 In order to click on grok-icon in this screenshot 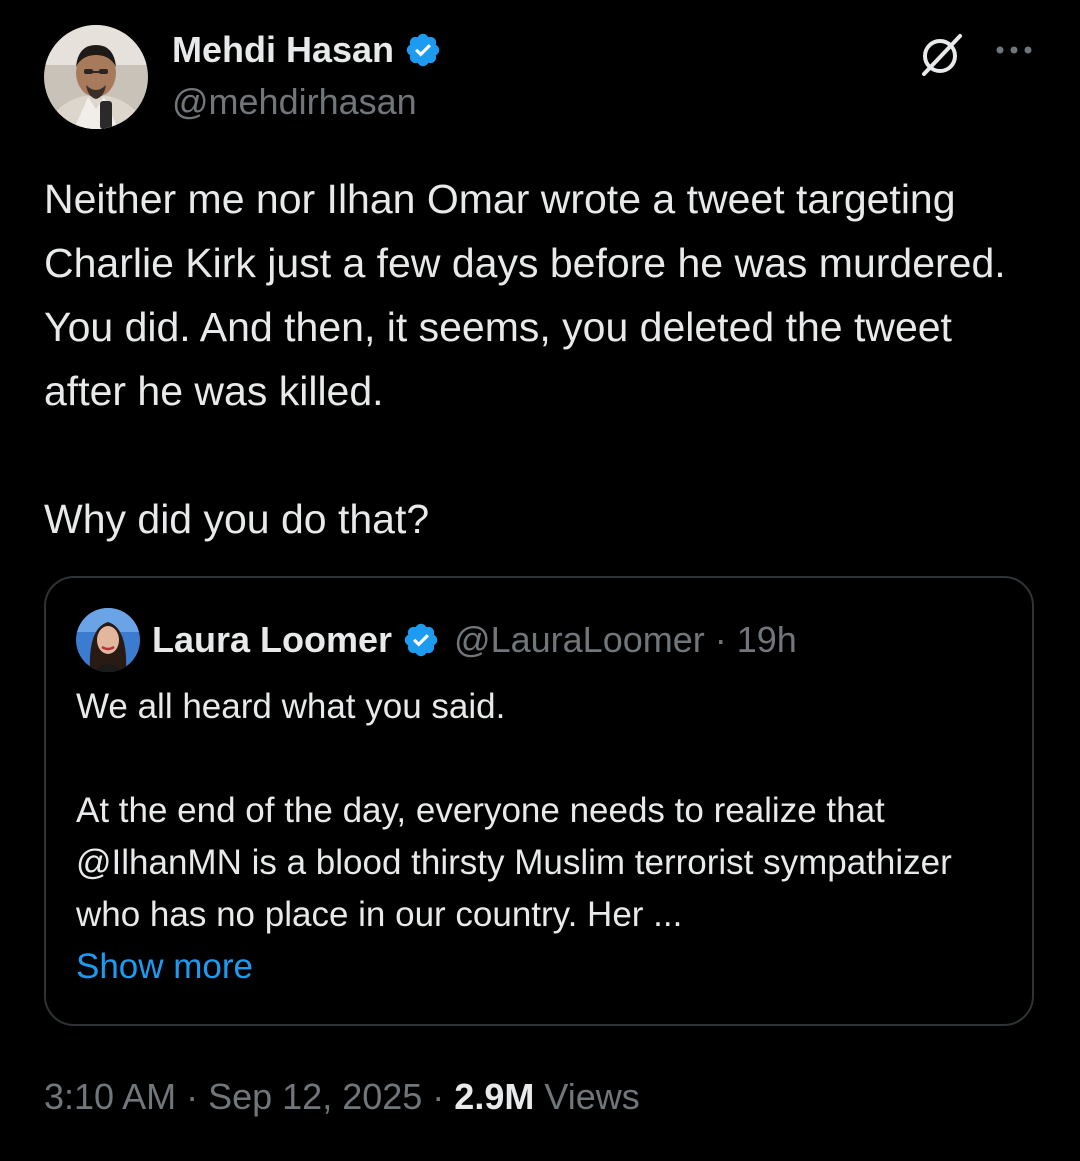, I will do `click(942, 54)`.